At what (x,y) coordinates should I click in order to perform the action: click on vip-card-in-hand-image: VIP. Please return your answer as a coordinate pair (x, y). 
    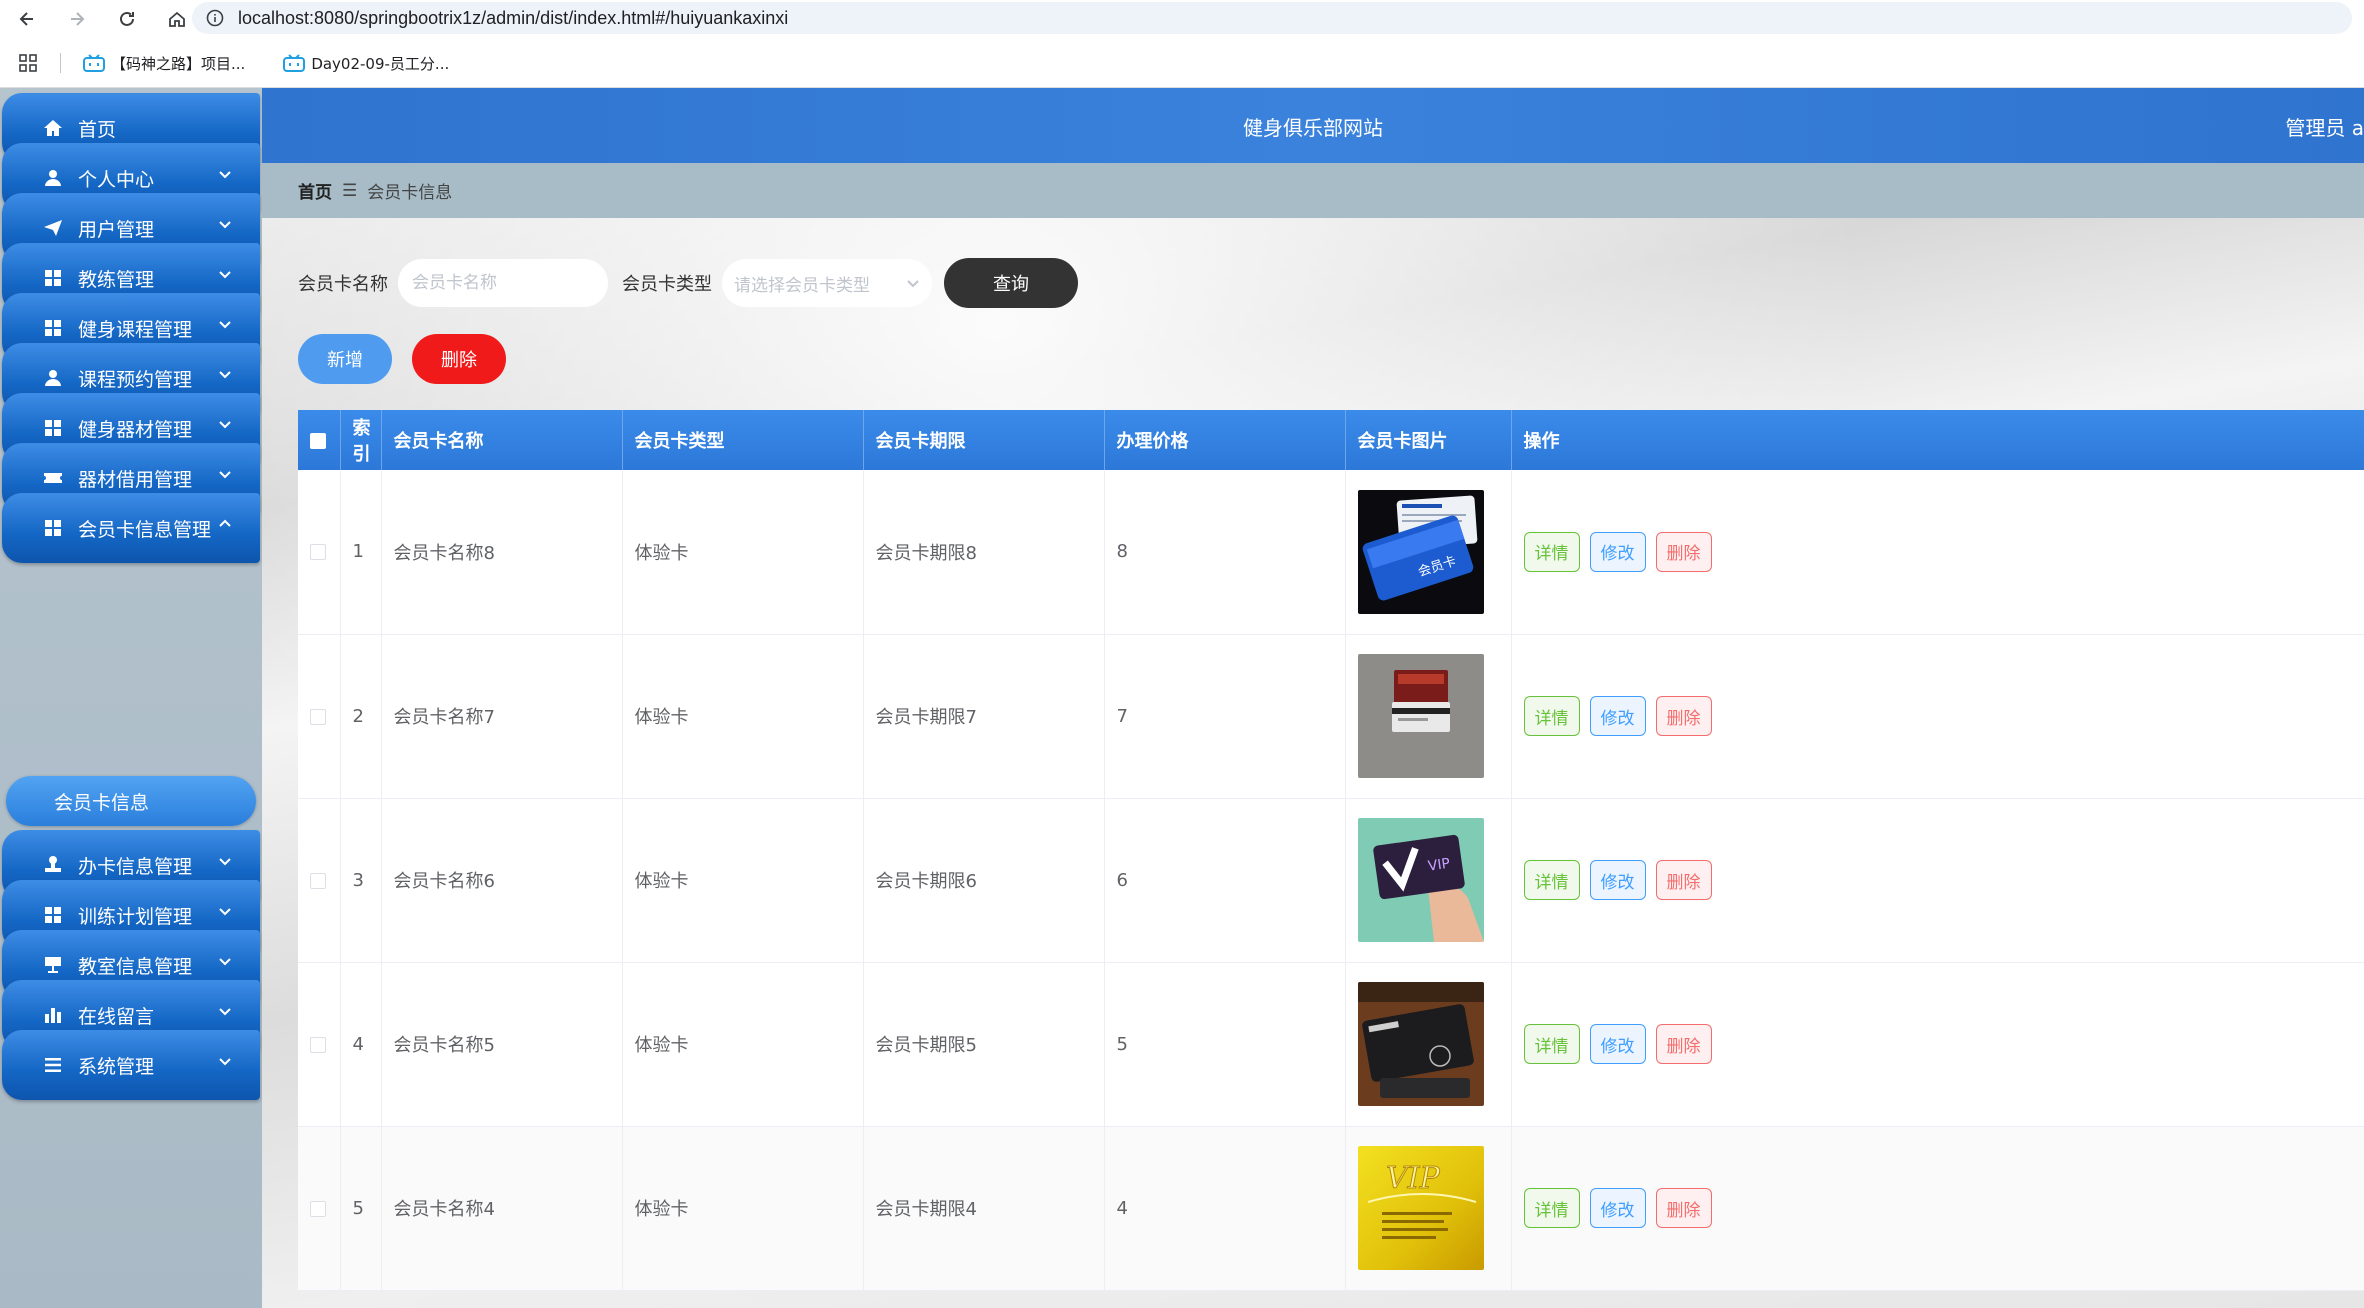
    Looking at the image, I should click on (1420, 880).